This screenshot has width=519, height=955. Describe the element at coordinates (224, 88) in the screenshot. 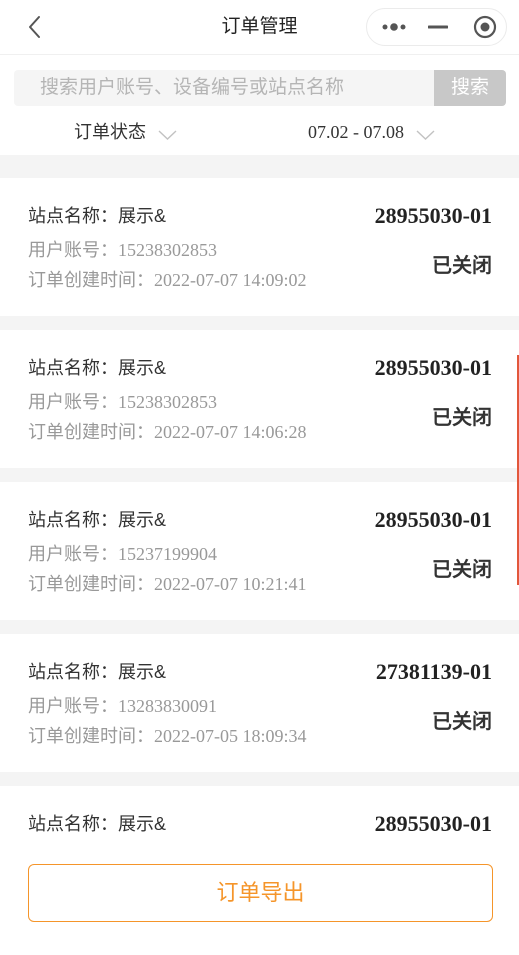

I see `search-input` at that location.